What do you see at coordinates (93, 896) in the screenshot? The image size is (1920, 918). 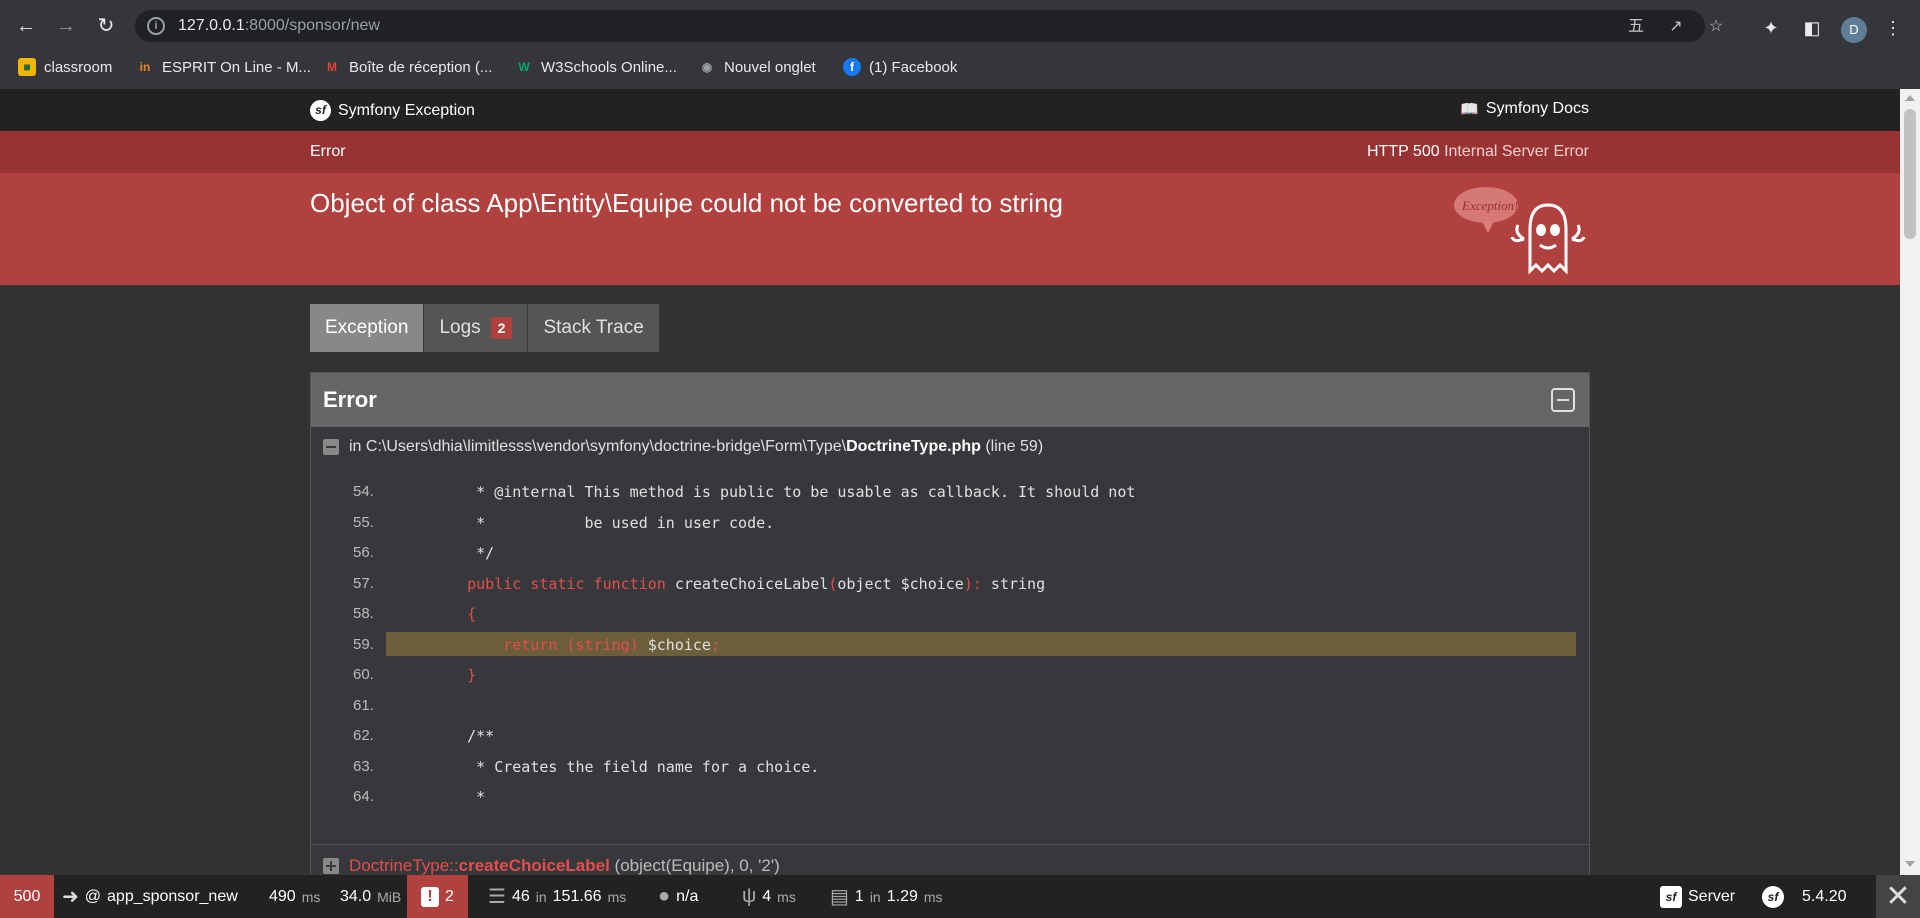 I see `route-prefix: @` at bounding box center [93, 896].